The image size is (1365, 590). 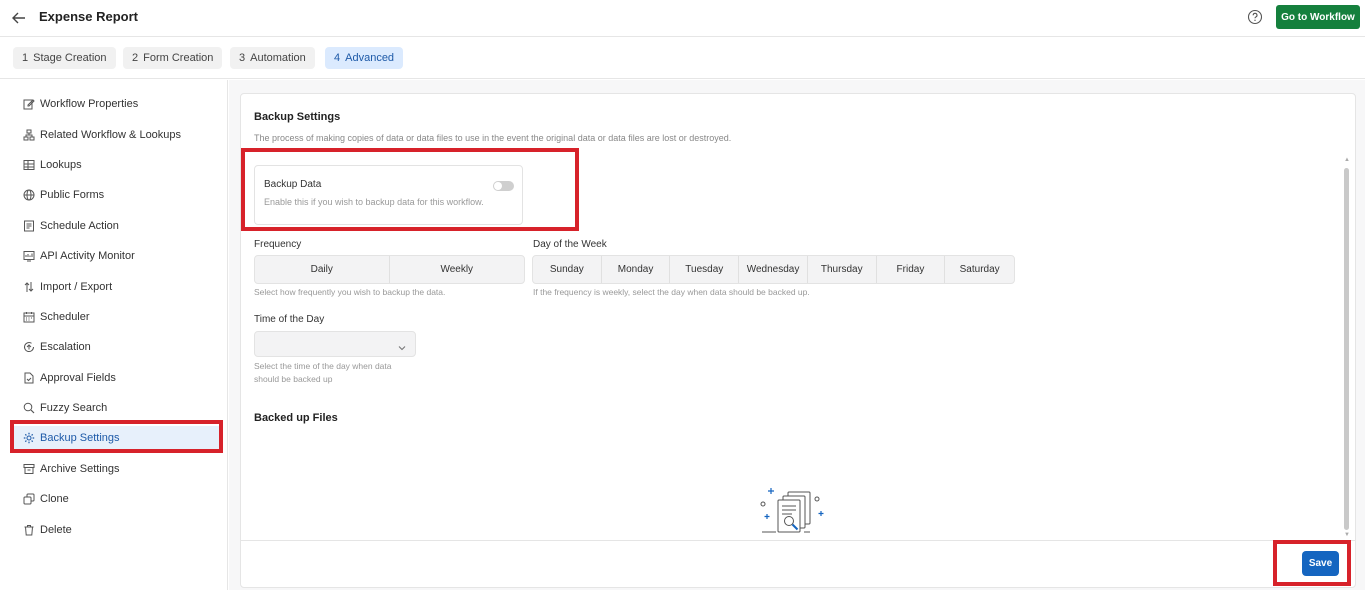 What do you see at coordinates (117, 195) in the screenshot?
I see `sidebar-item-public-forms: Public Forms` at bounding box center [117, 195].